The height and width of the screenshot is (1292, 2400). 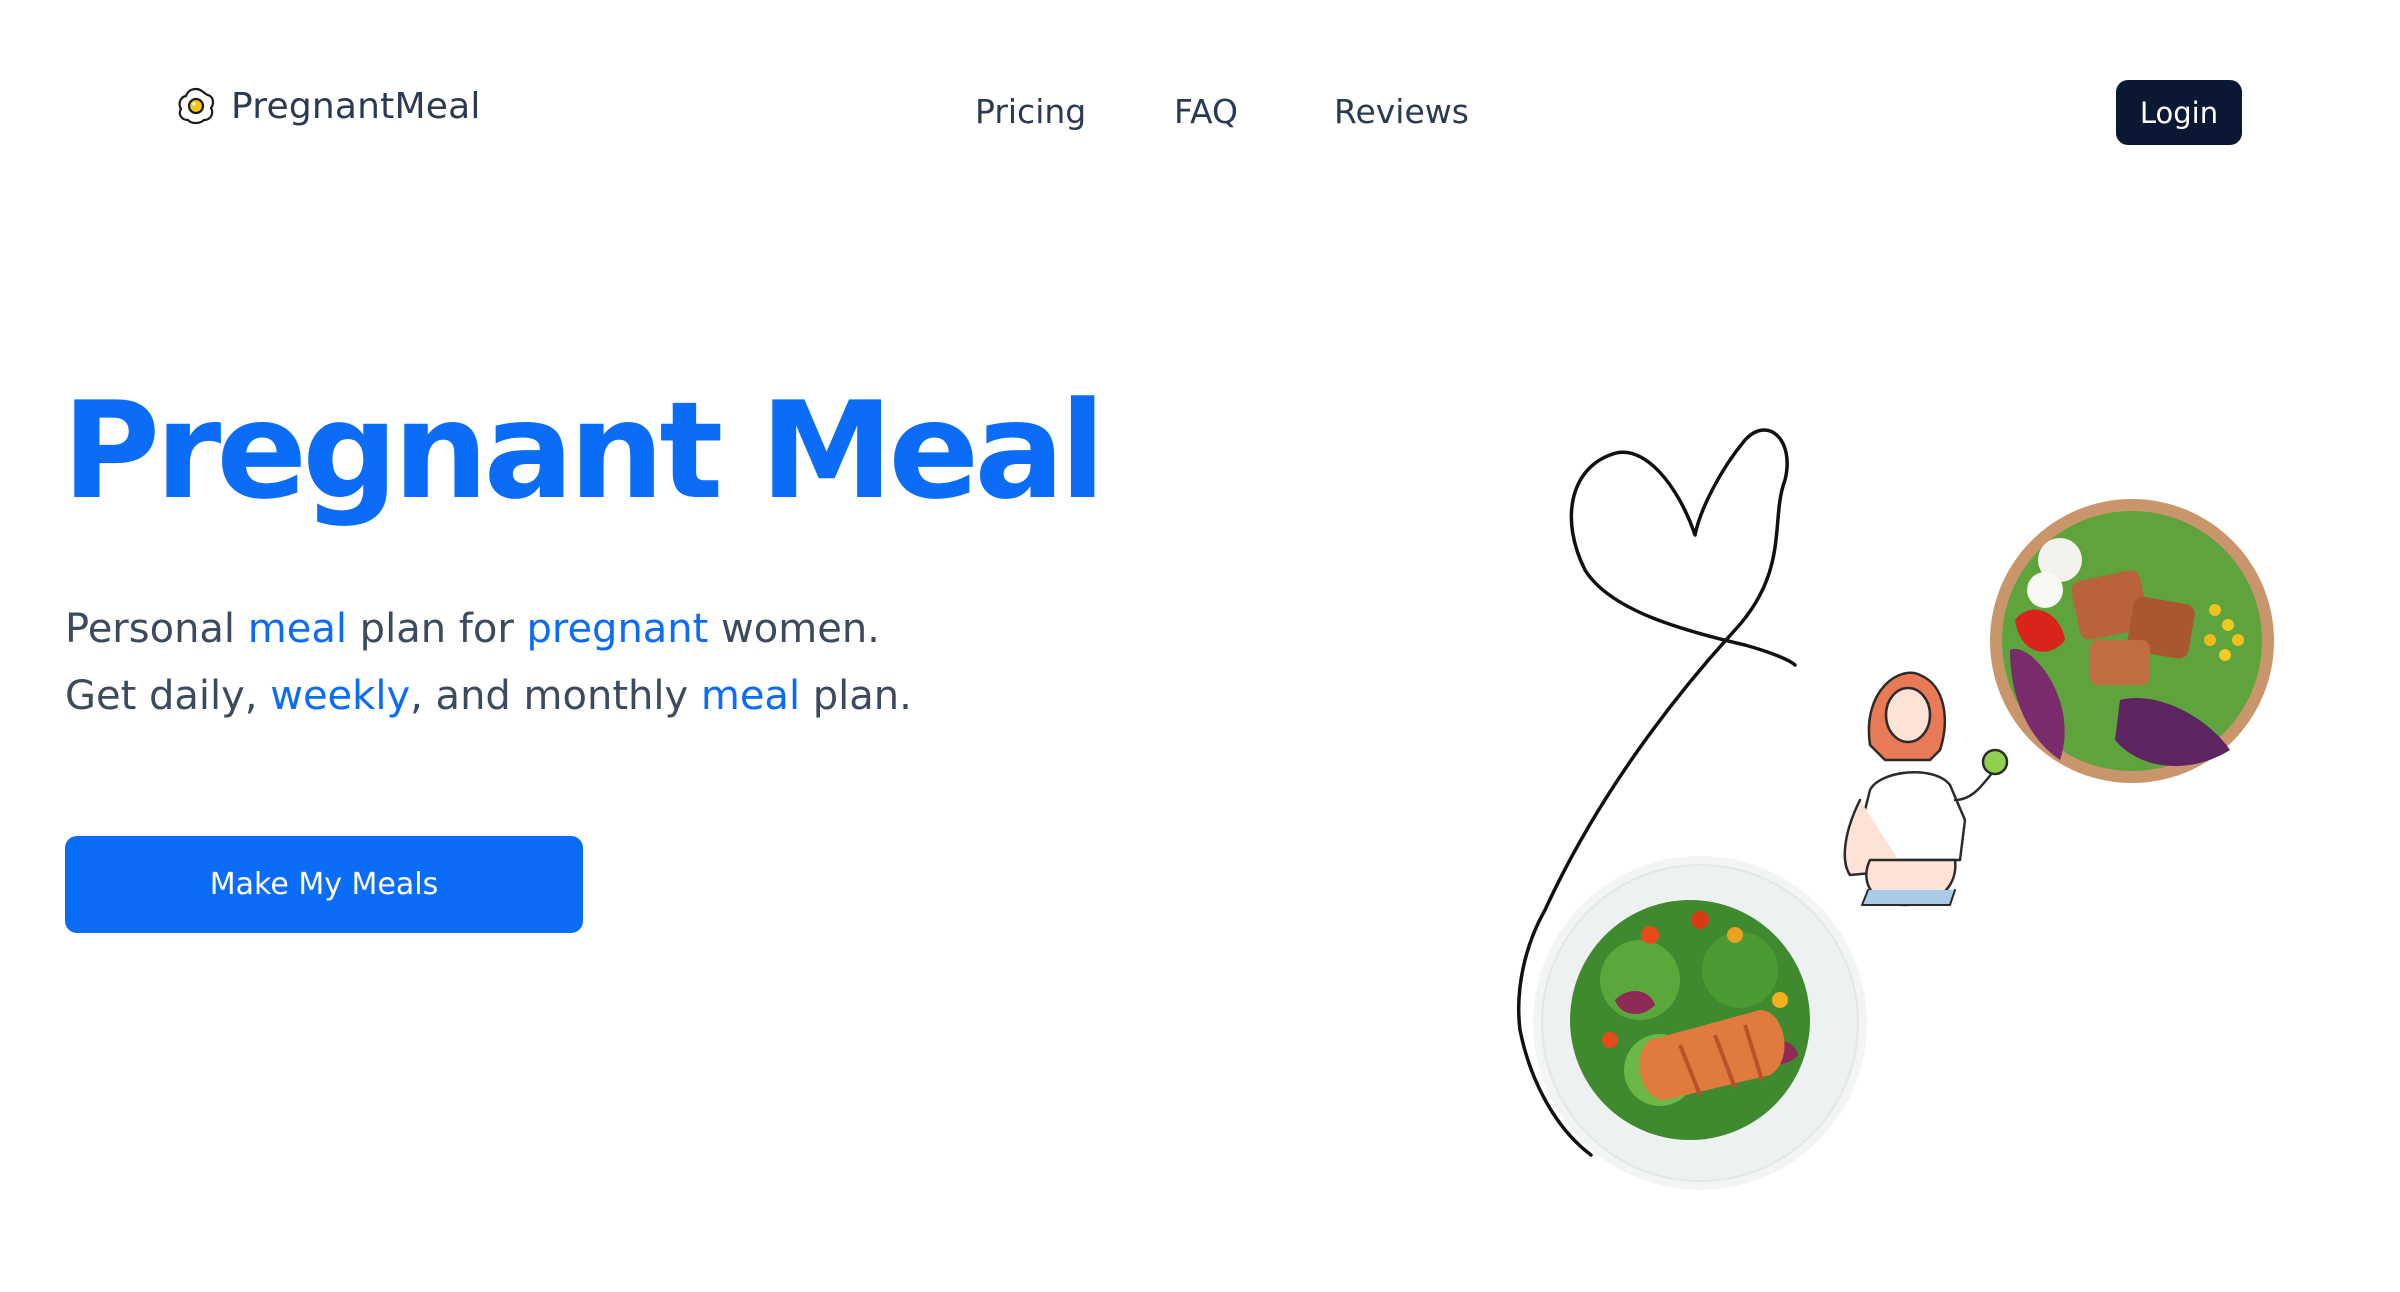 I want to click on pregnant-woman-illustration, so click(x=1926, y=789).